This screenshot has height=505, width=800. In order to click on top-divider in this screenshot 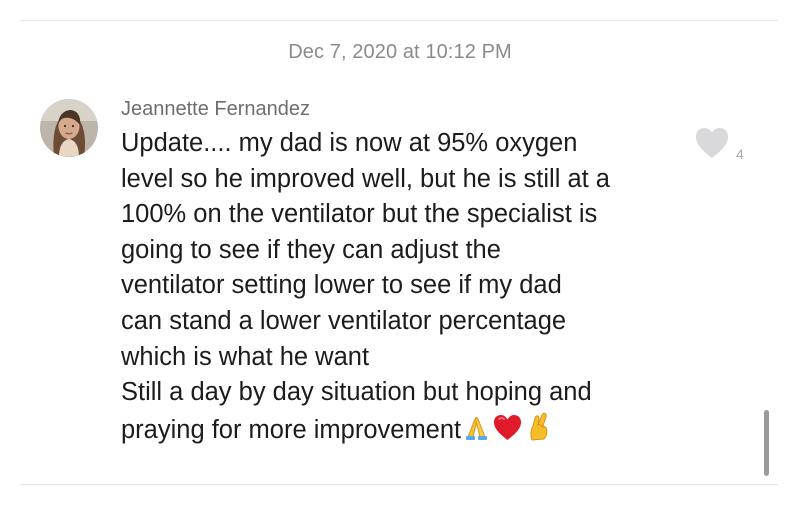, I will do `click(399, 20)`.